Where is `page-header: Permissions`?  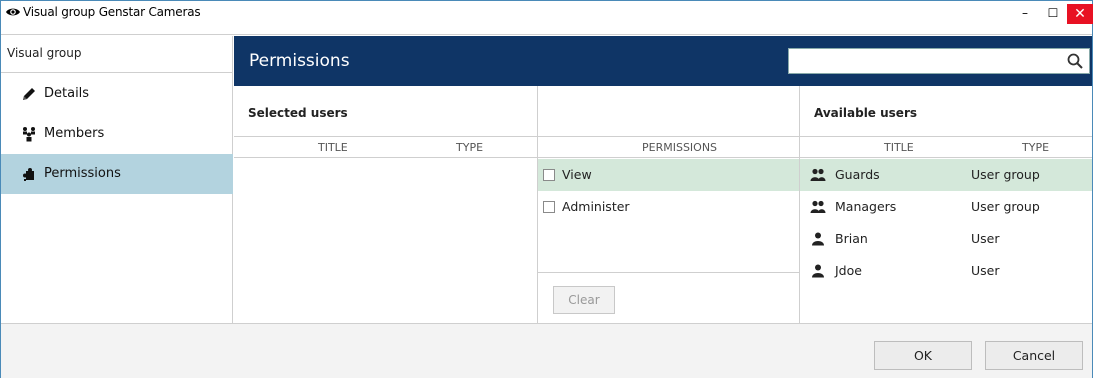 page-header: Permissions is located at coordinates (663, 61).